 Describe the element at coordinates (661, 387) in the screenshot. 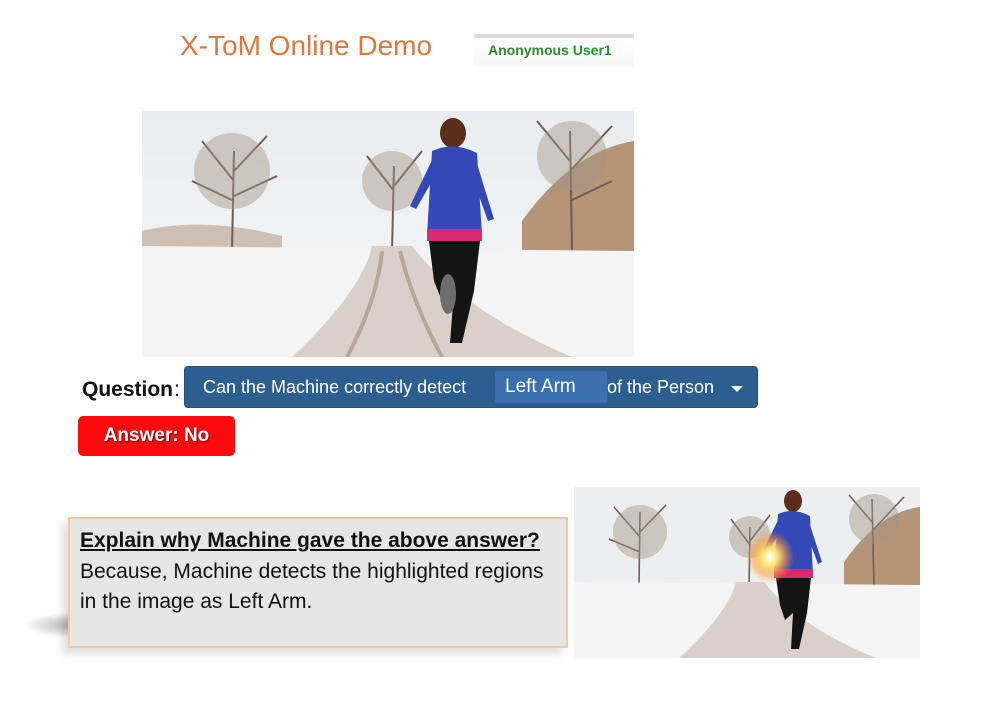

I see `question-suffix: of the Person` at that location.